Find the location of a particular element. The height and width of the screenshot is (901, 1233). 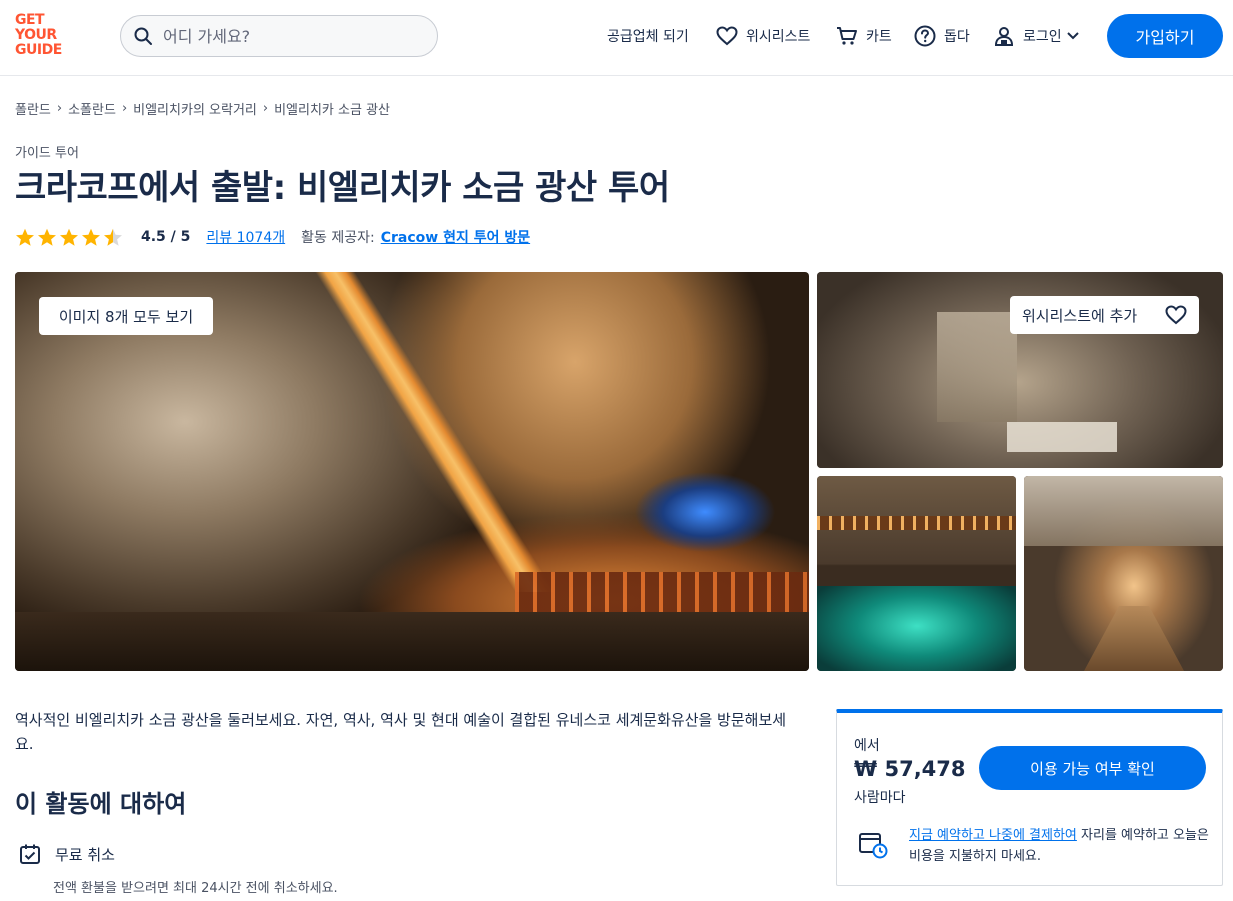

feature-description: 전액 환불을 받으려면 최대 24시간 전에 취소하세요. is located at coordinates (195, 888).